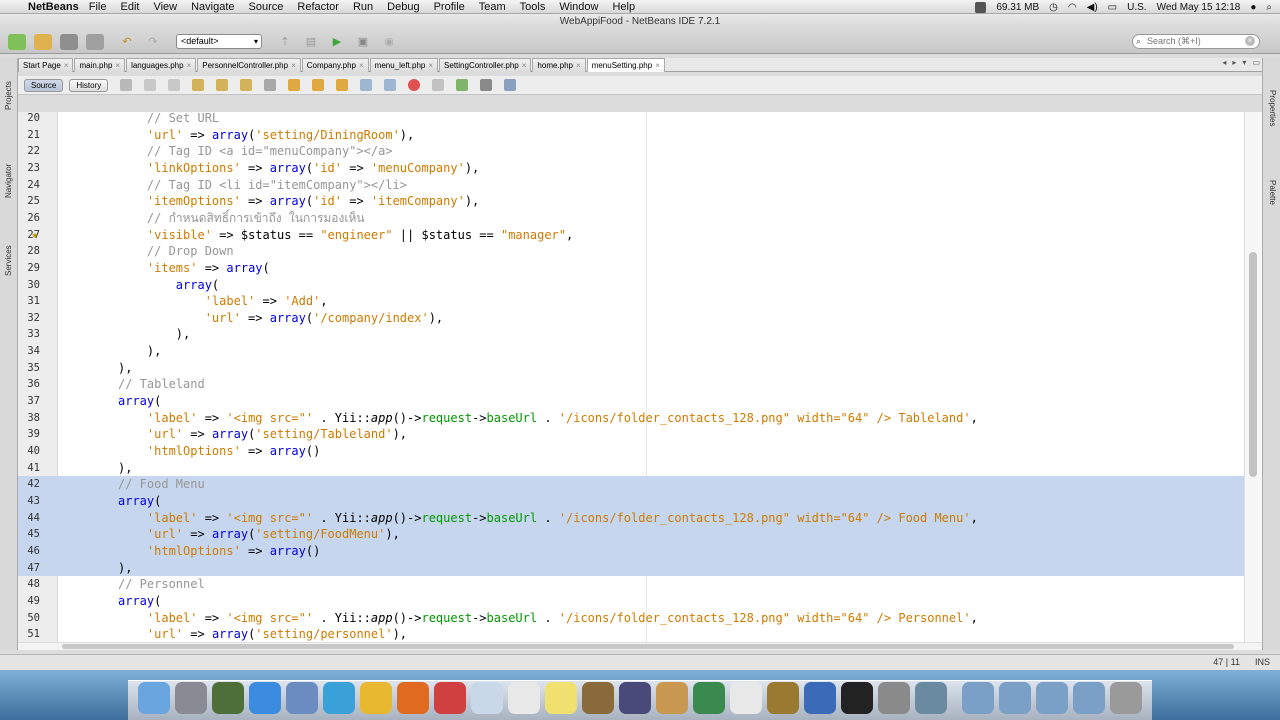 The height and width of the screenshot is (720, 1280). Describe the element at coordinates (403, 7) in the screenshot. I see `menu-debug: Debug` at that location.